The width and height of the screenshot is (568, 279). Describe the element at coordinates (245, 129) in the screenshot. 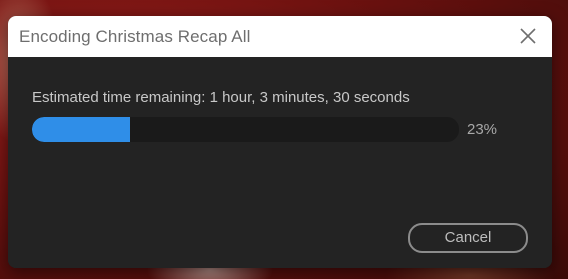

I see `progress-bar` at that location.